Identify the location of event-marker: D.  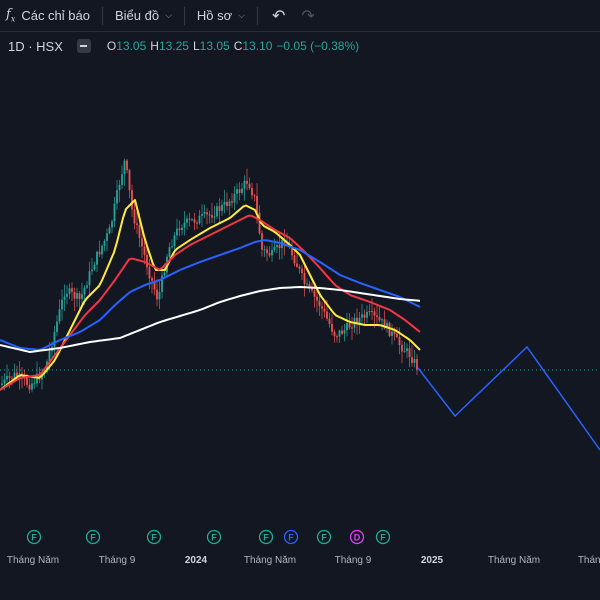
(357, 537).